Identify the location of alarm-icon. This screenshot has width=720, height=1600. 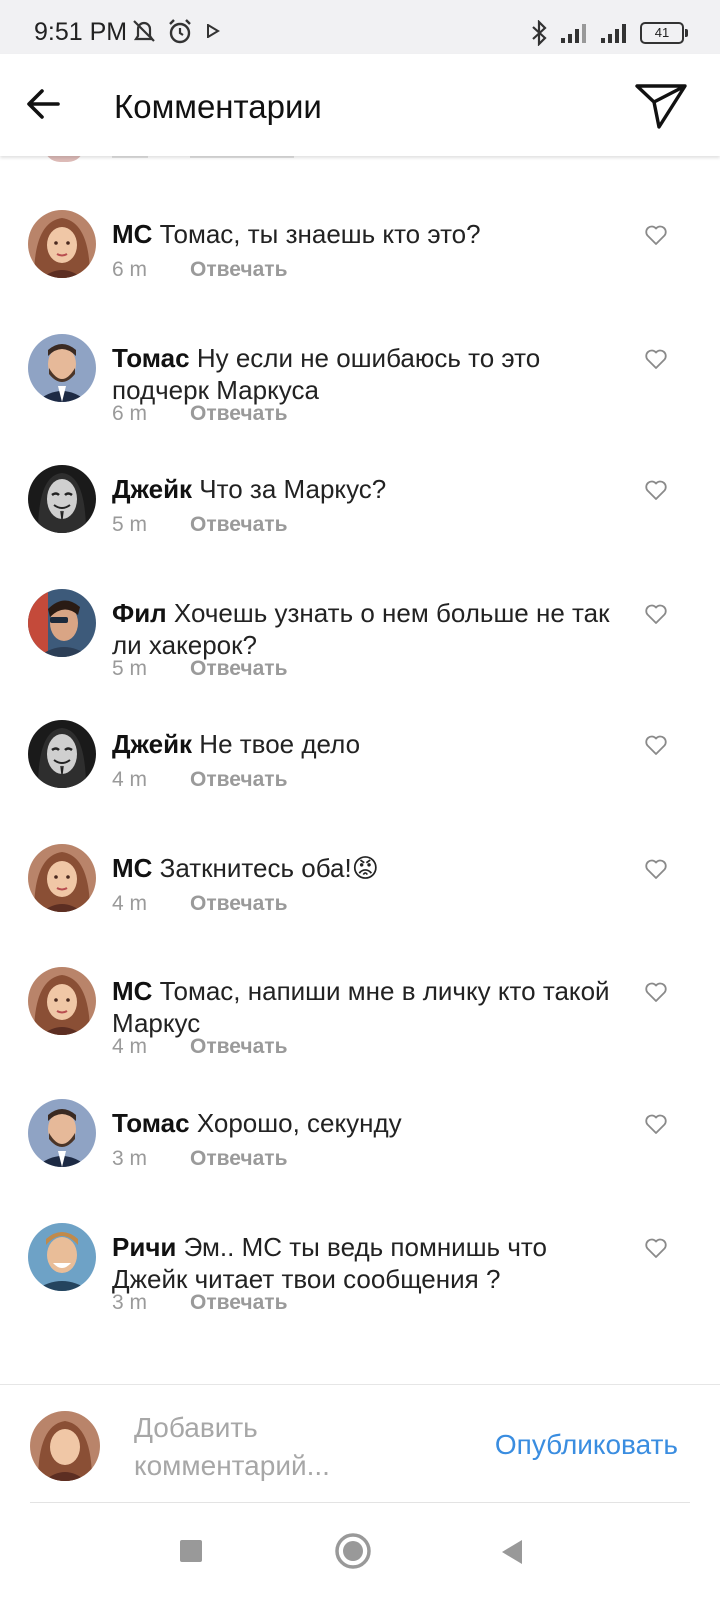
(180, 31).